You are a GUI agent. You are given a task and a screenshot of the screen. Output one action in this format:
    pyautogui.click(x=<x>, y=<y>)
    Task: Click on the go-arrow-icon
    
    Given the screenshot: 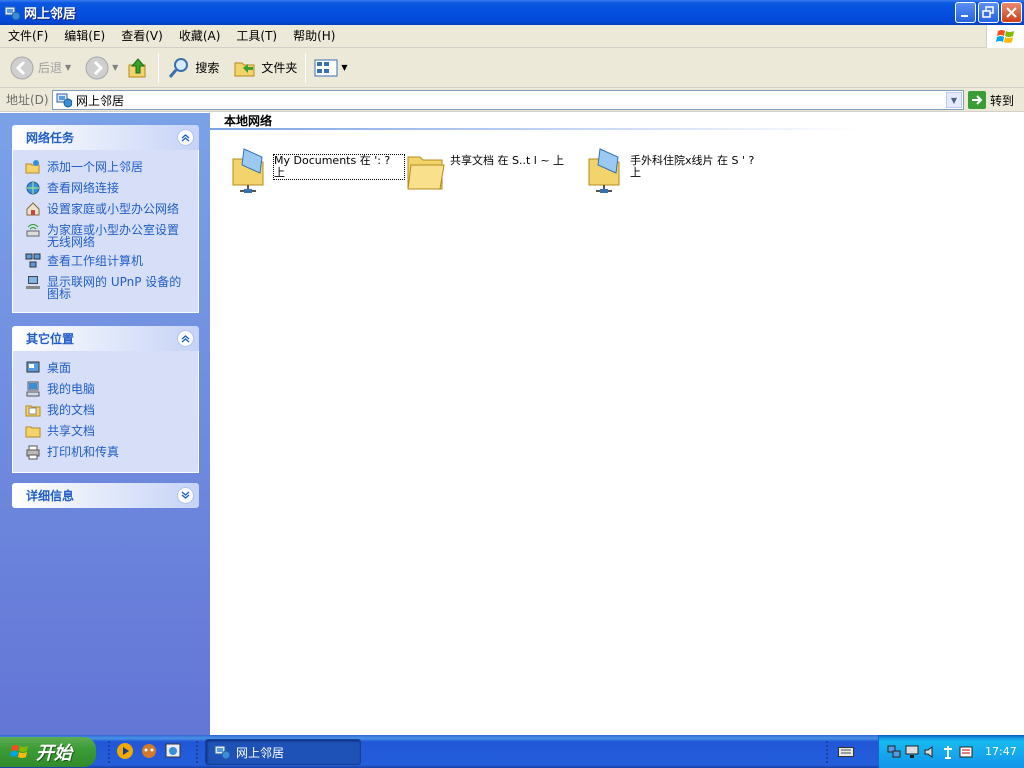 What is the action you would take?
    pyautogui.click(x=977, y=100)
    